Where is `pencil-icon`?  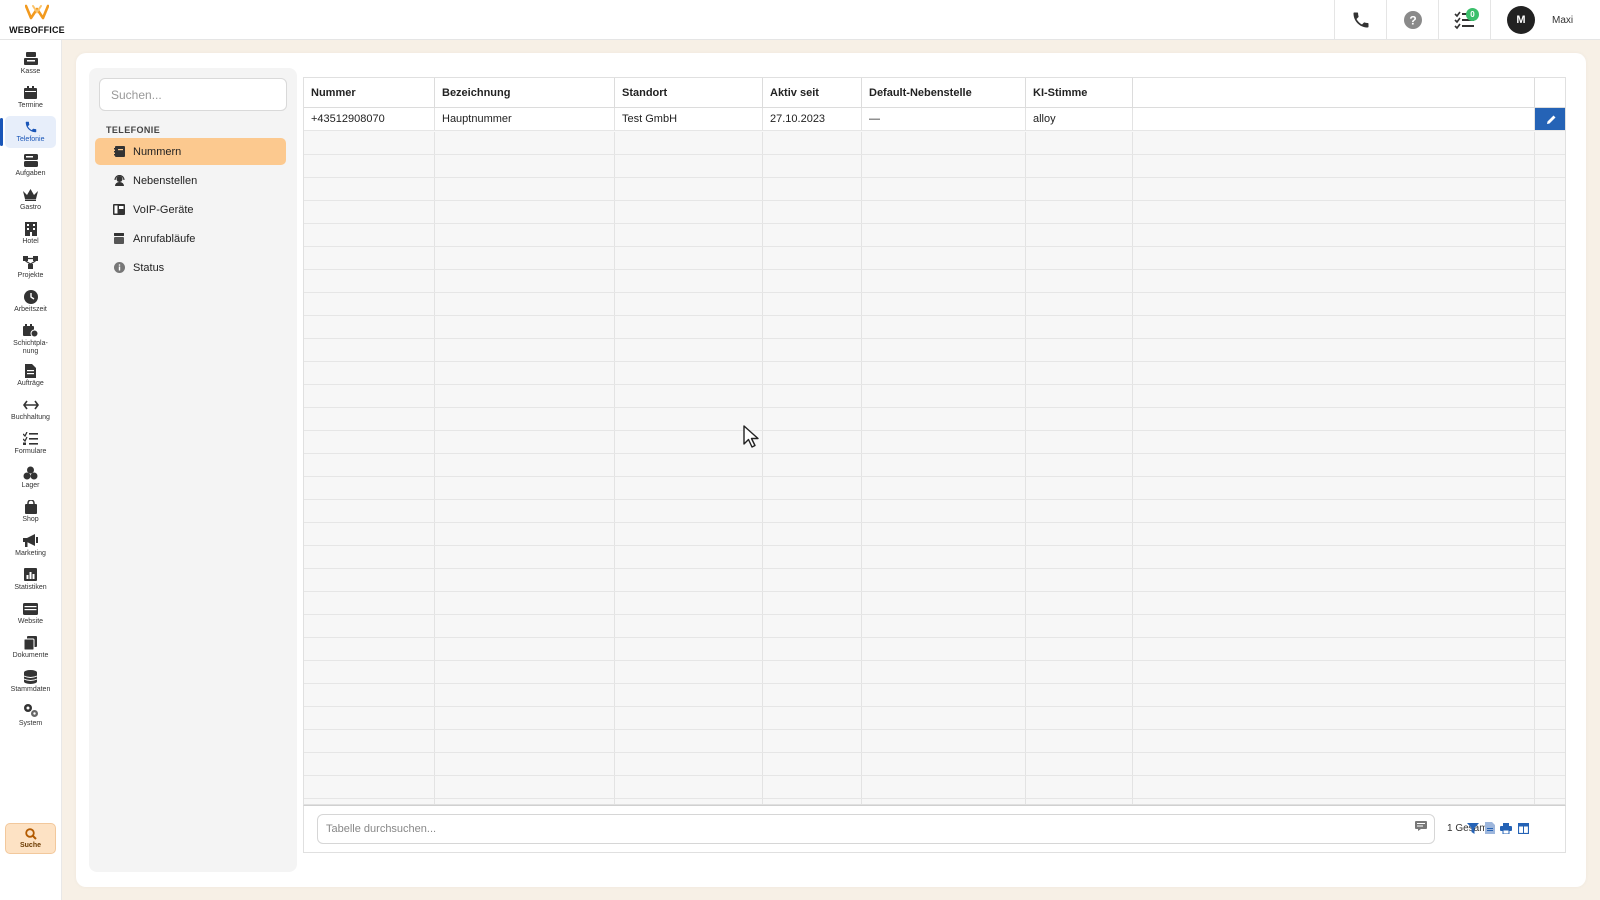 pencil-icon is located at coordinates (1550, 119).